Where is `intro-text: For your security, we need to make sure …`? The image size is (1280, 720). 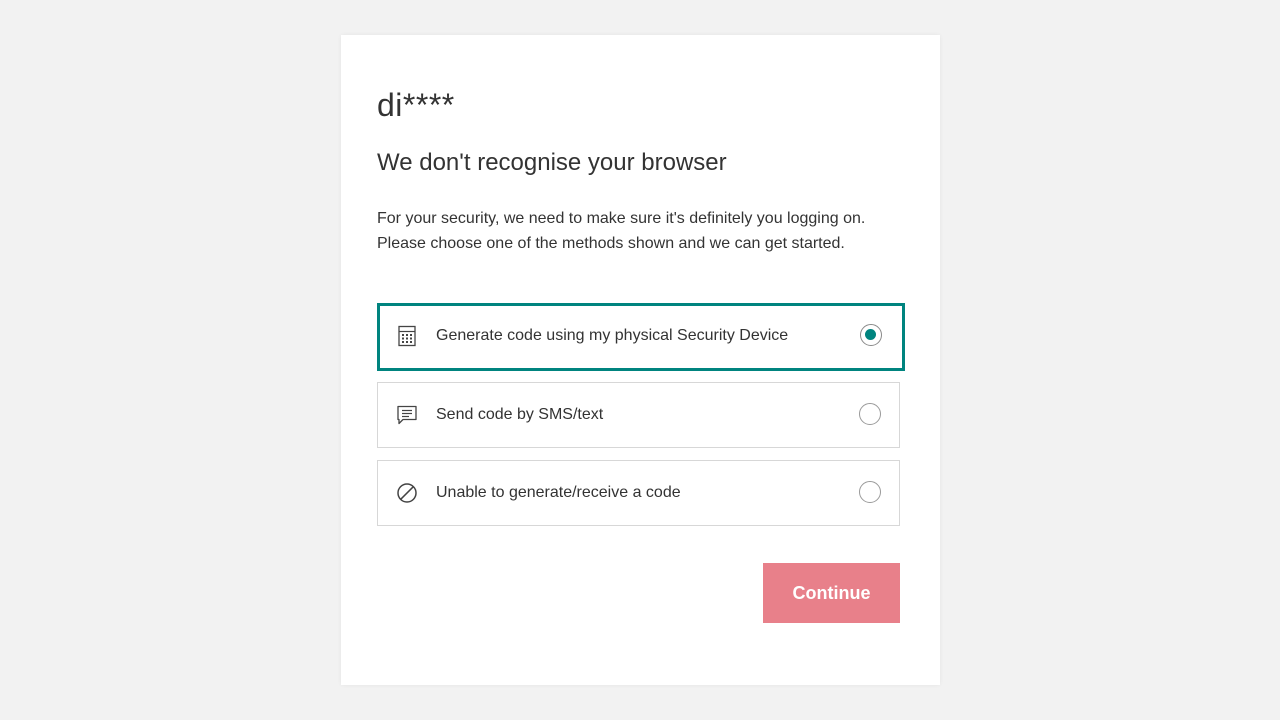 intro-text: For your security, we need to make sure … is located at coordinates (621, 231).